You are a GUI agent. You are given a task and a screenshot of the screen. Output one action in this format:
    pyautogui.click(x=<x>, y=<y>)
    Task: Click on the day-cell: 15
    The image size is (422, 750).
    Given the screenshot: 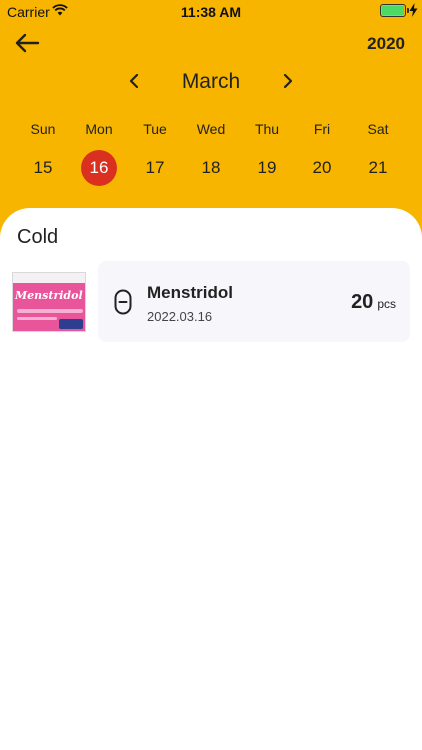 What is the action you would take?
    pyautogui.click(x=43, y=168)
    